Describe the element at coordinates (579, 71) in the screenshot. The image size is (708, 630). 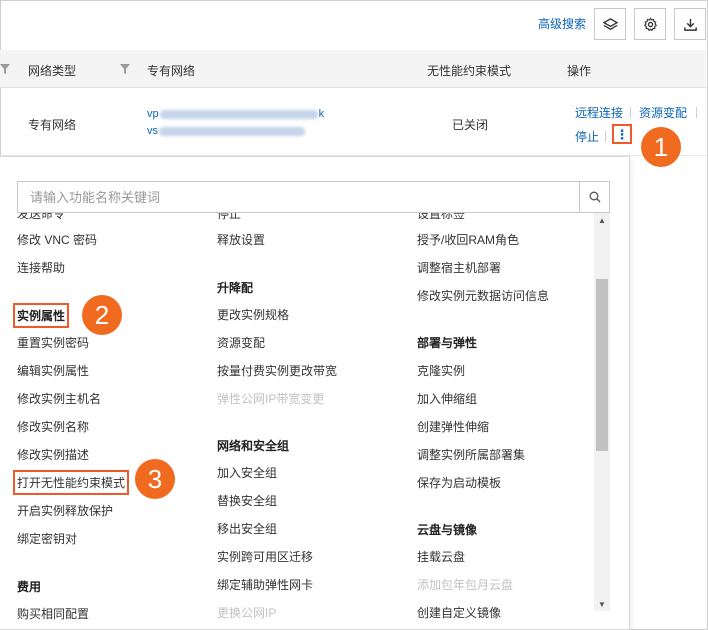
I see `column-header-actions: 操作` at that location.